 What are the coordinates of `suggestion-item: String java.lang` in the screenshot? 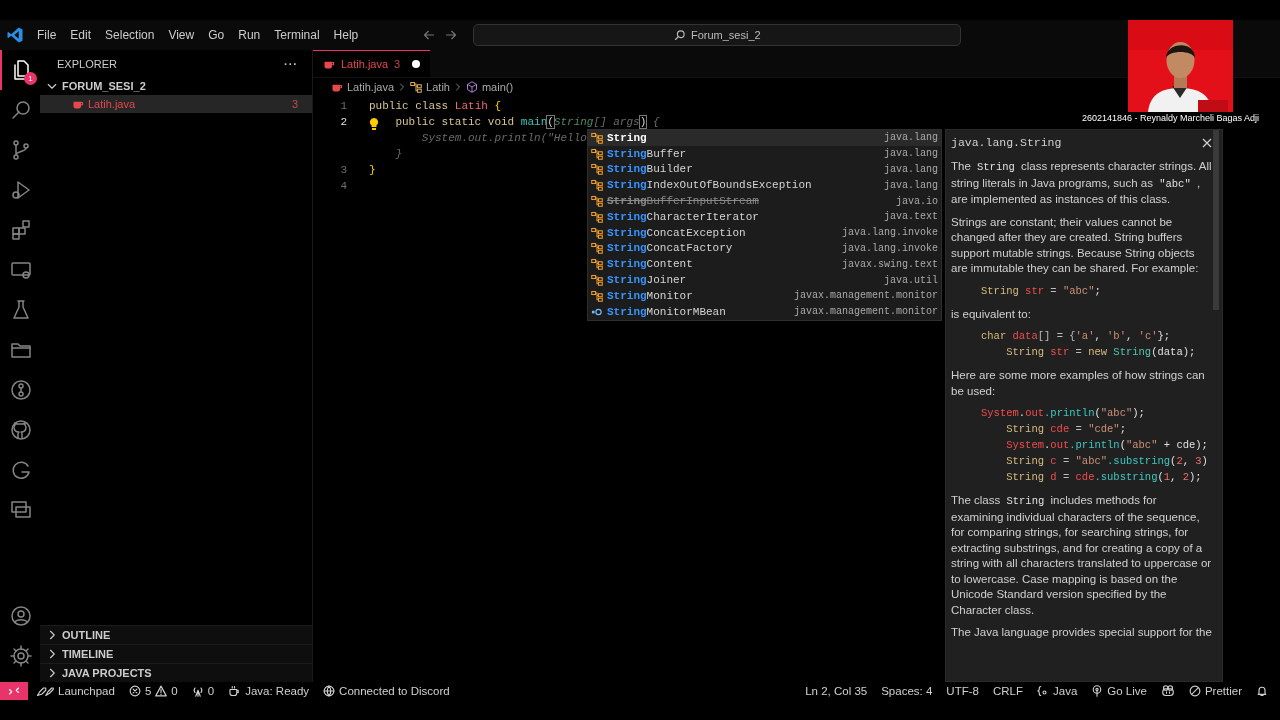 It's located at (764, 138).